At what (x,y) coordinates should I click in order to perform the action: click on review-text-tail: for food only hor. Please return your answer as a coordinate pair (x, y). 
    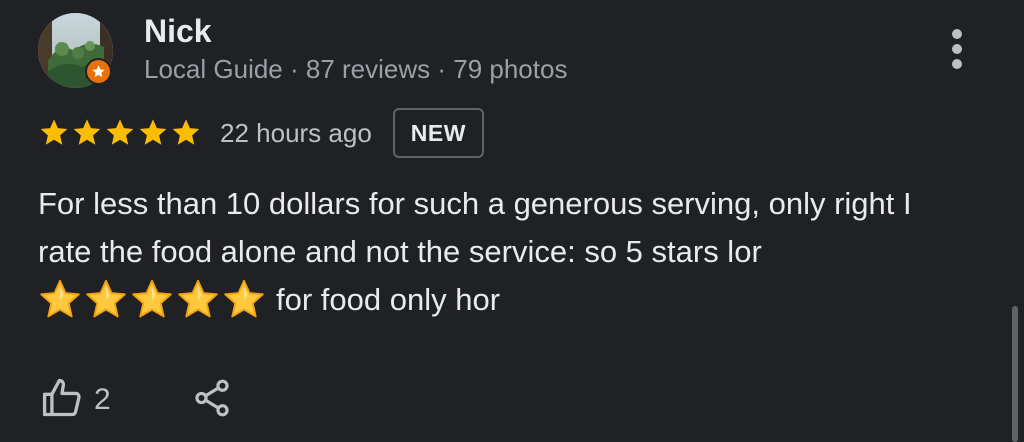
    Looking at the image, I should click on (388, 299).